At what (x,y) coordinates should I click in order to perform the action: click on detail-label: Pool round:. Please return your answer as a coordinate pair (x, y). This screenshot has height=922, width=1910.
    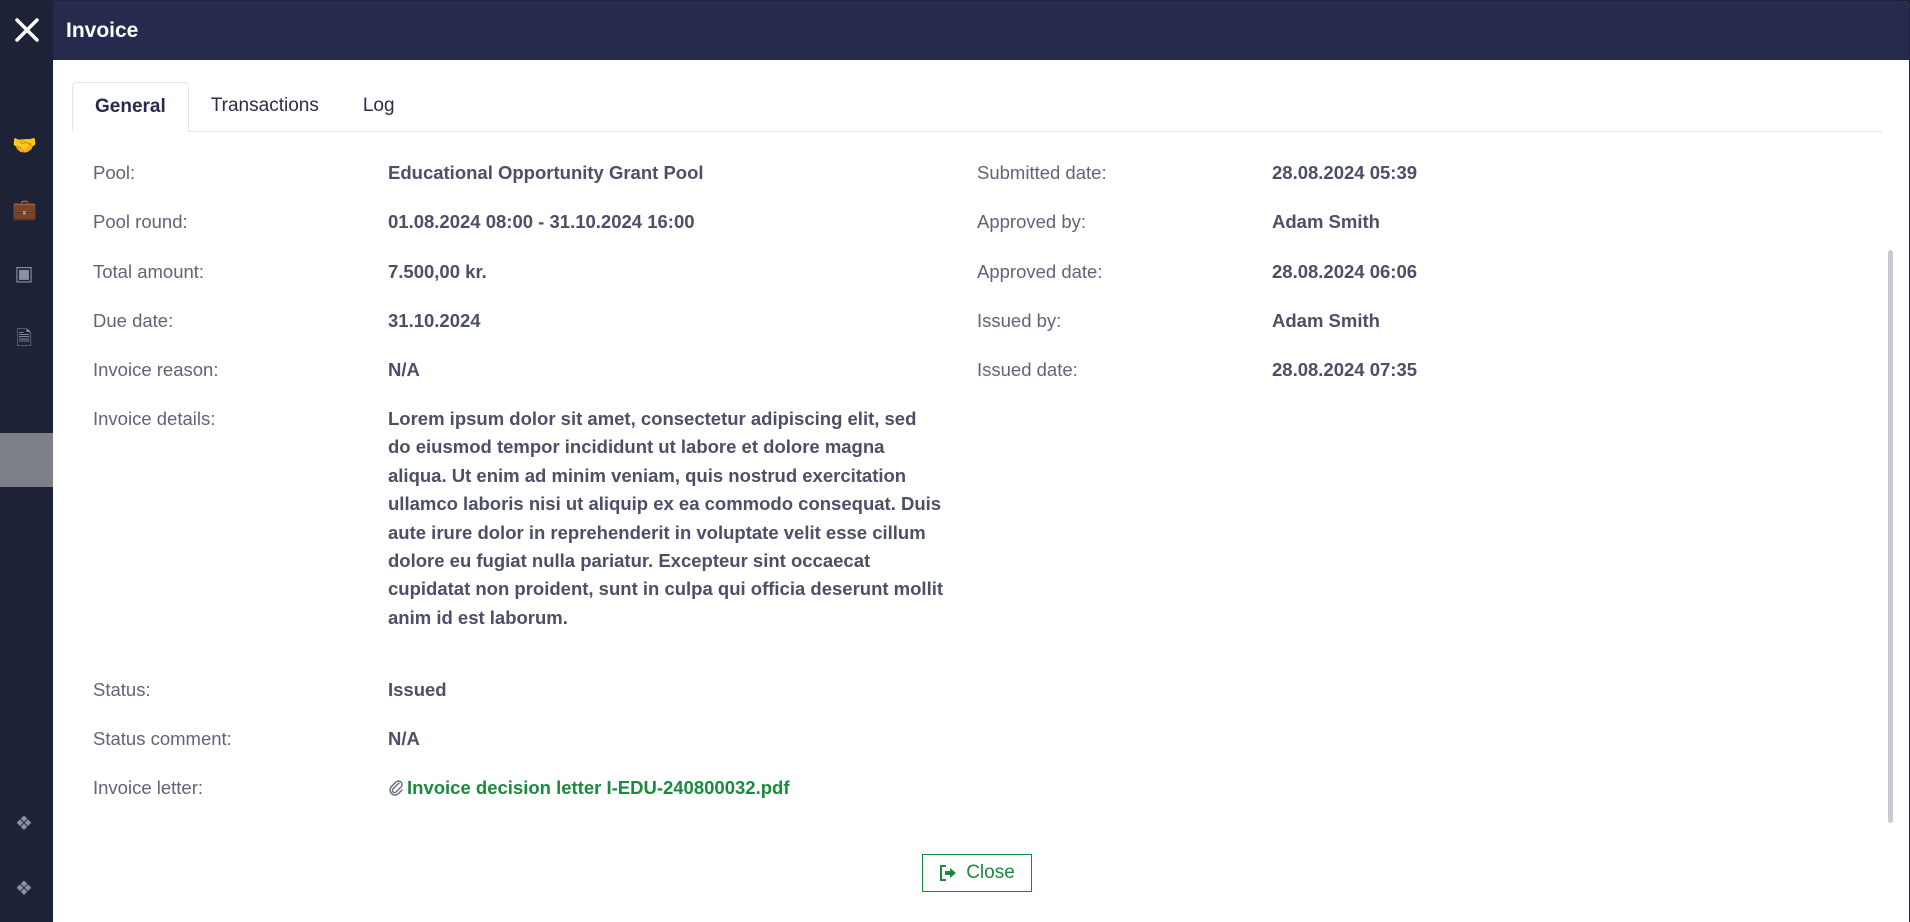
    Looking at the image, I should click on (140, 221).